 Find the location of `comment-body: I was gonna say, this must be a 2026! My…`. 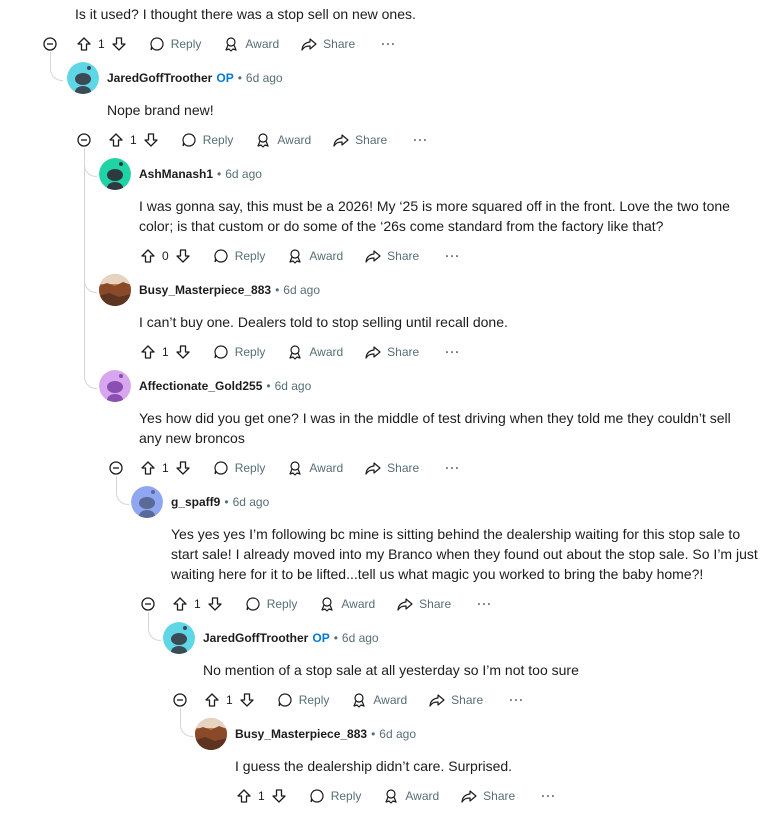

comment-body: I was gonna say, this must be a 2026! My… is located at coordinates (434, 216).